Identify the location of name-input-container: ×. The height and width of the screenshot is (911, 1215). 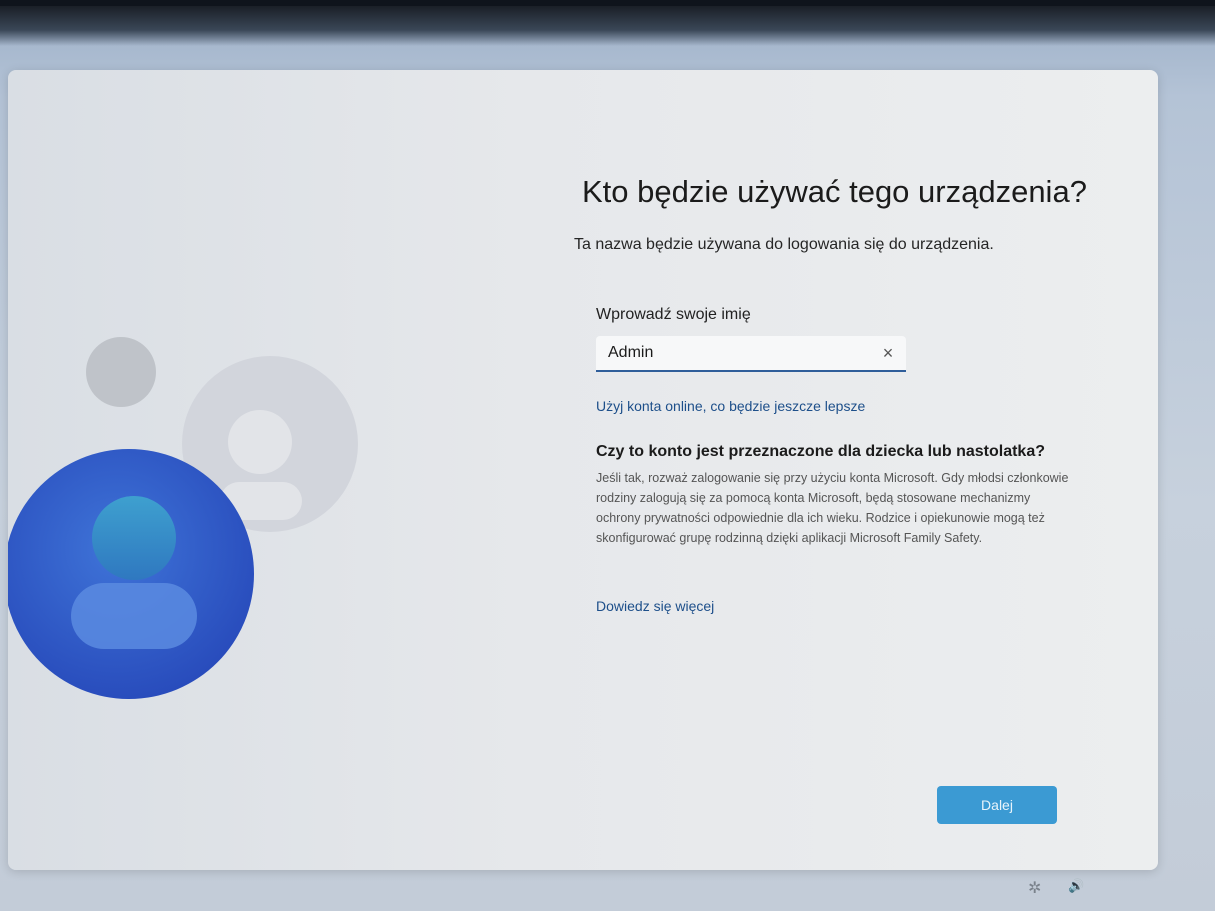
(751, 354).